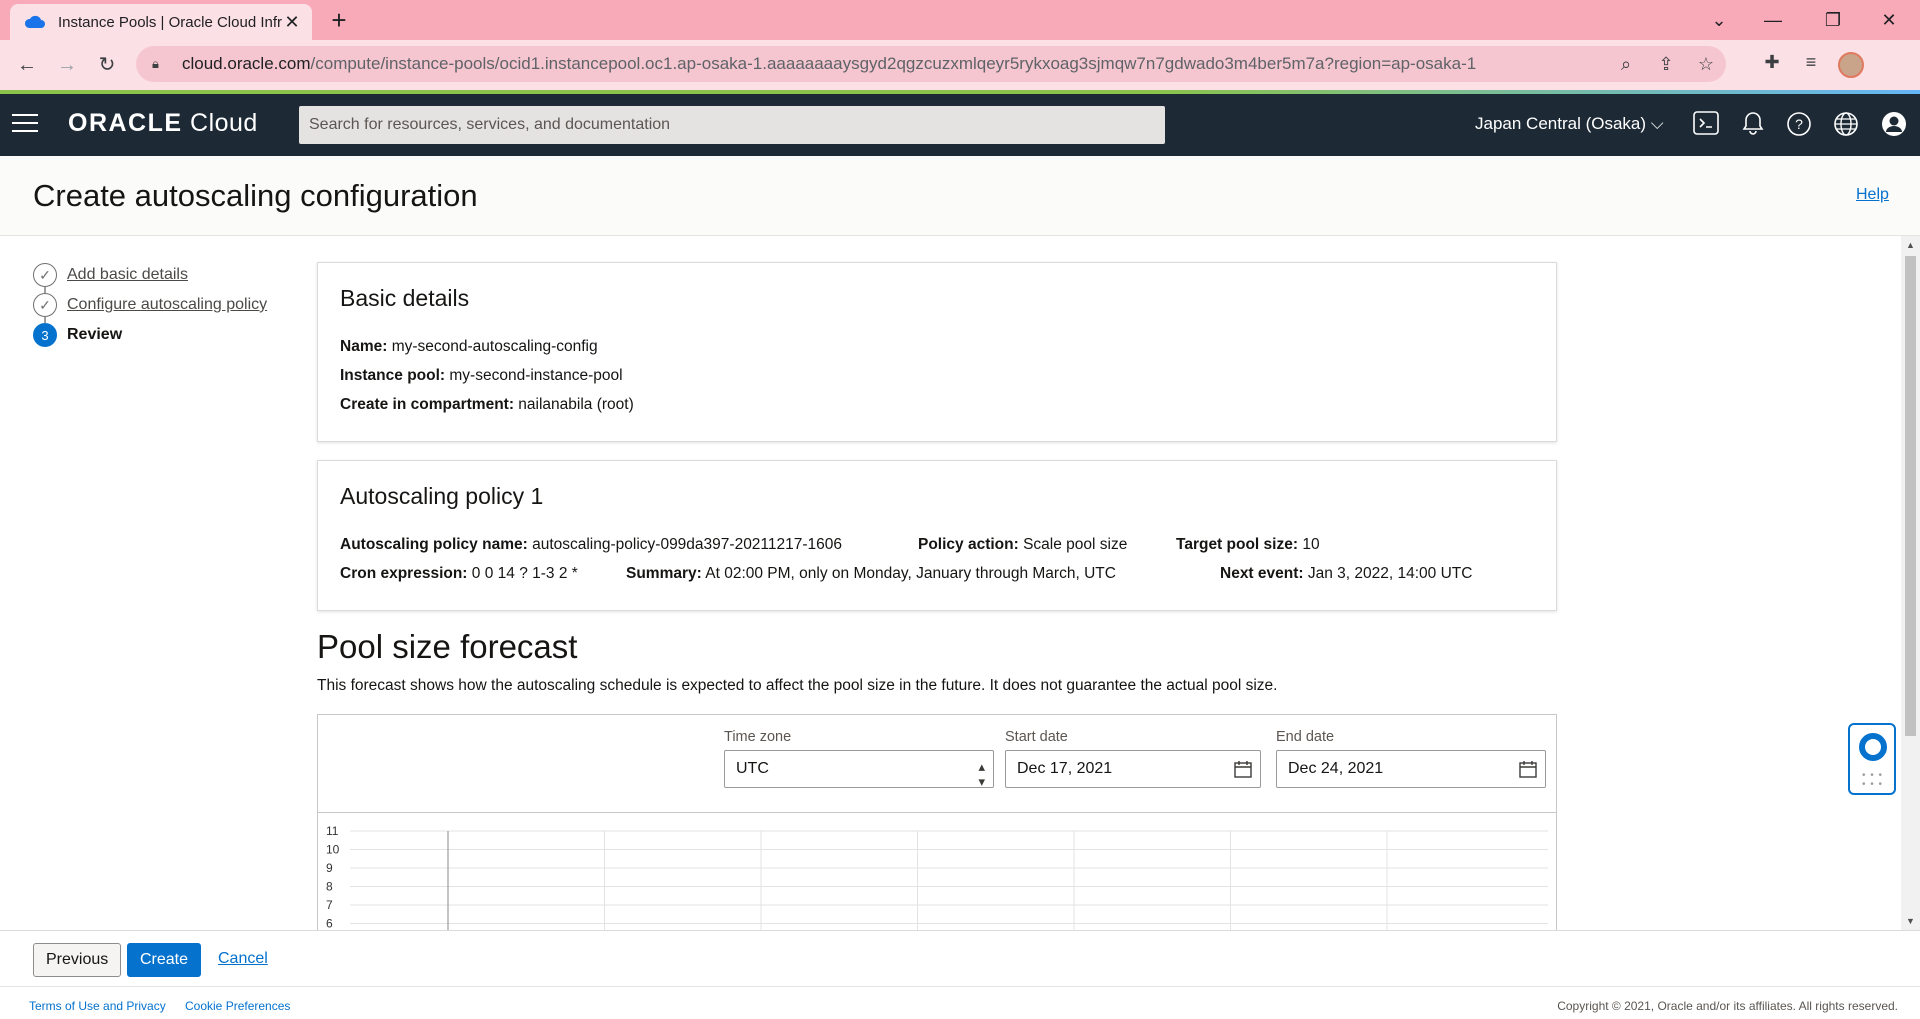 This screenshot has height=1019, width=1920. What do you see at coordinates (333, 850) in the screenshot?
I see `y-tick-label: 10` at bounding box center [333, 850].